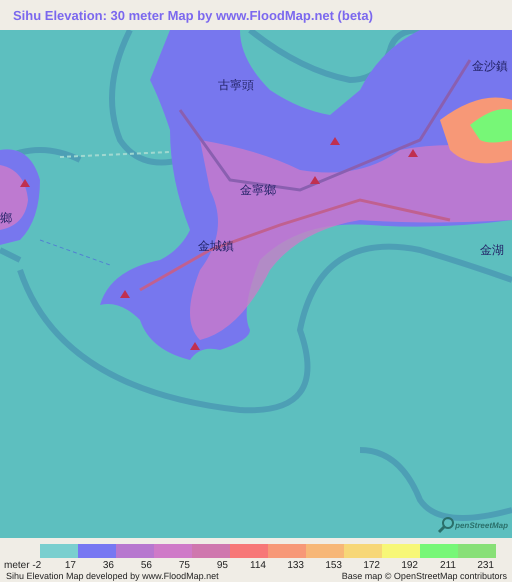  What do you see at coordinates (371, 565) in the screenshot?
I see `legend-value-label: 172` at bounding box center [371, 565].